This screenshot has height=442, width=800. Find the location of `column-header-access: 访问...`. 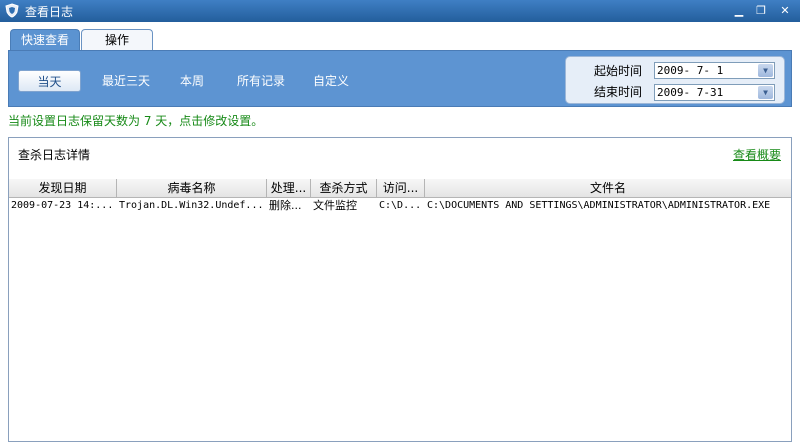

column-header-access: 访问... is located at coordinates (401, 188).